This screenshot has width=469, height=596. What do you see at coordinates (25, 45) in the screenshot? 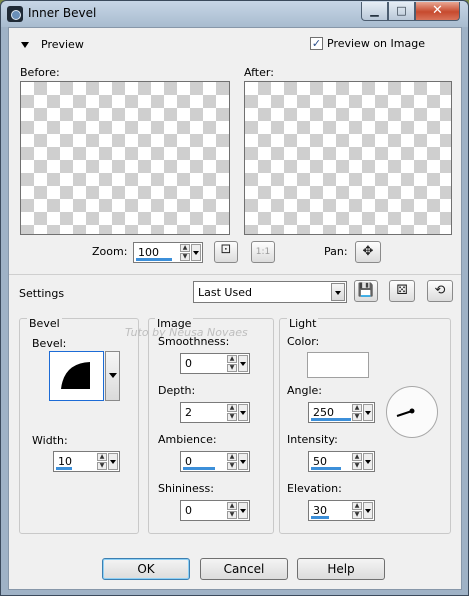
I see `collapse-preview-icon` at bounding box center [25, 45].